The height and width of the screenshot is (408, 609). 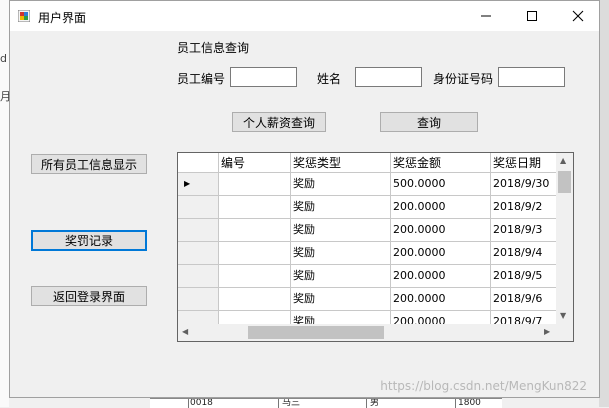 What do you see at coordinates (279, 122) in the screenshot?
I see `personal-salary-button: 个人薪资查询` at bounding box center [279, 122].